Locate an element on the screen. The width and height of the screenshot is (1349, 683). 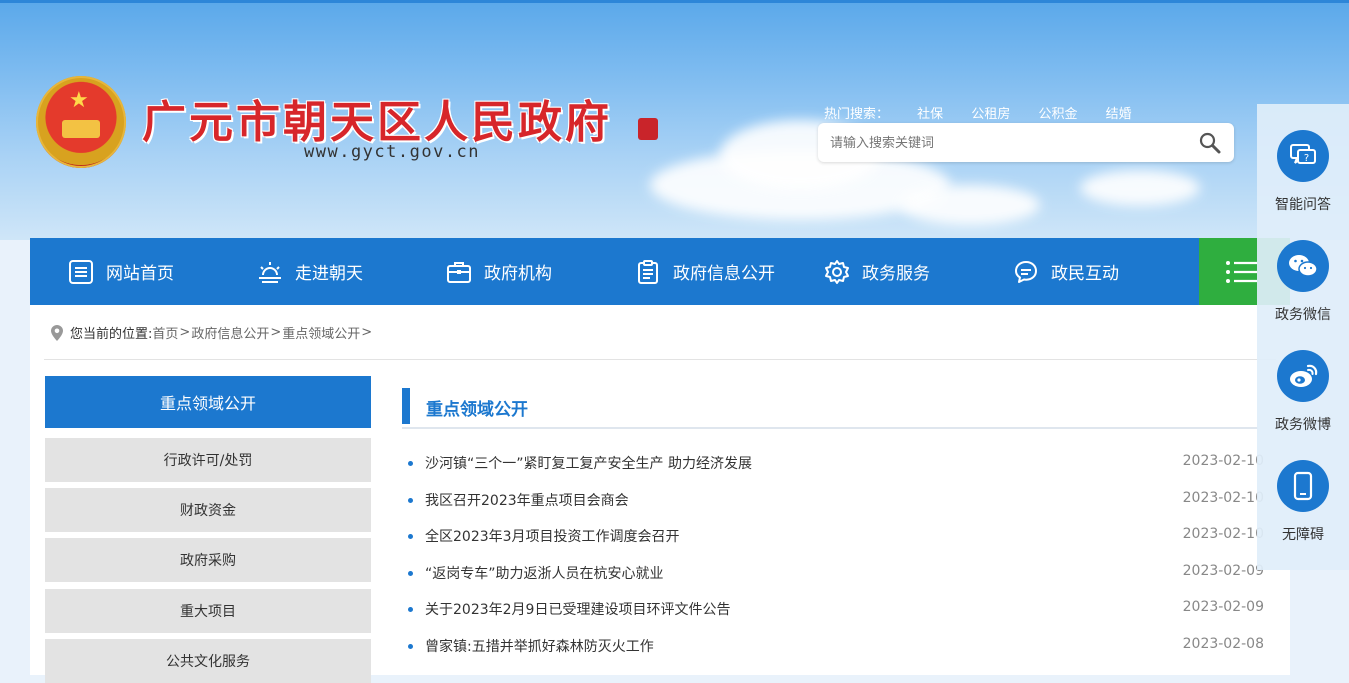
breadcrumb-label: 您当前的位置: is located at coordinates (111, 334).